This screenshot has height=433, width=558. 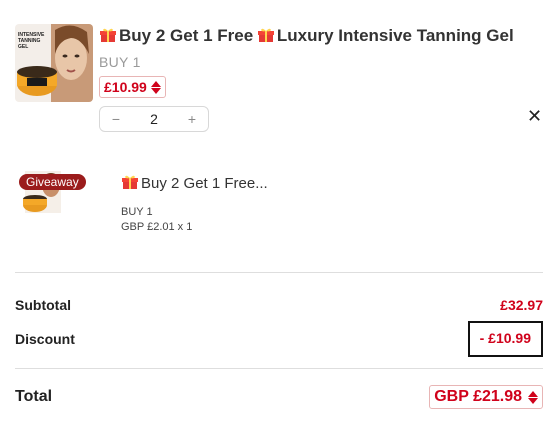 What do you see at coordinates (279, 339) in the screenshot?
I see `discount-row: Discount - £10.99` at bounding box center [279, 339].